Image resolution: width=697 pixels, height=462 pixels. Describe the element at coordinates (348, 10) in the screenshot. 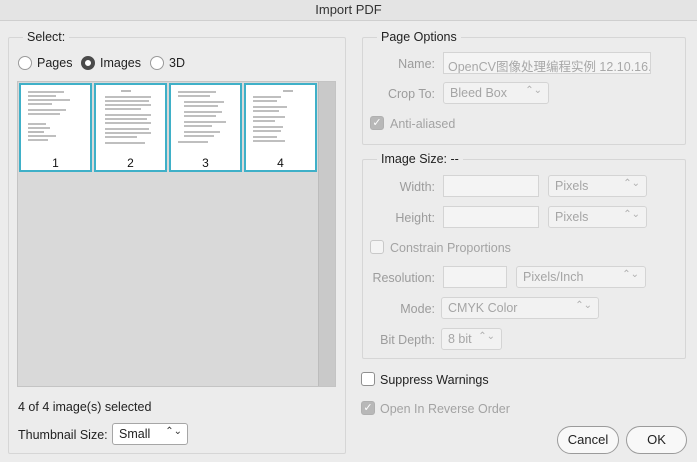

I see `window-title: Import PDF` at that location.